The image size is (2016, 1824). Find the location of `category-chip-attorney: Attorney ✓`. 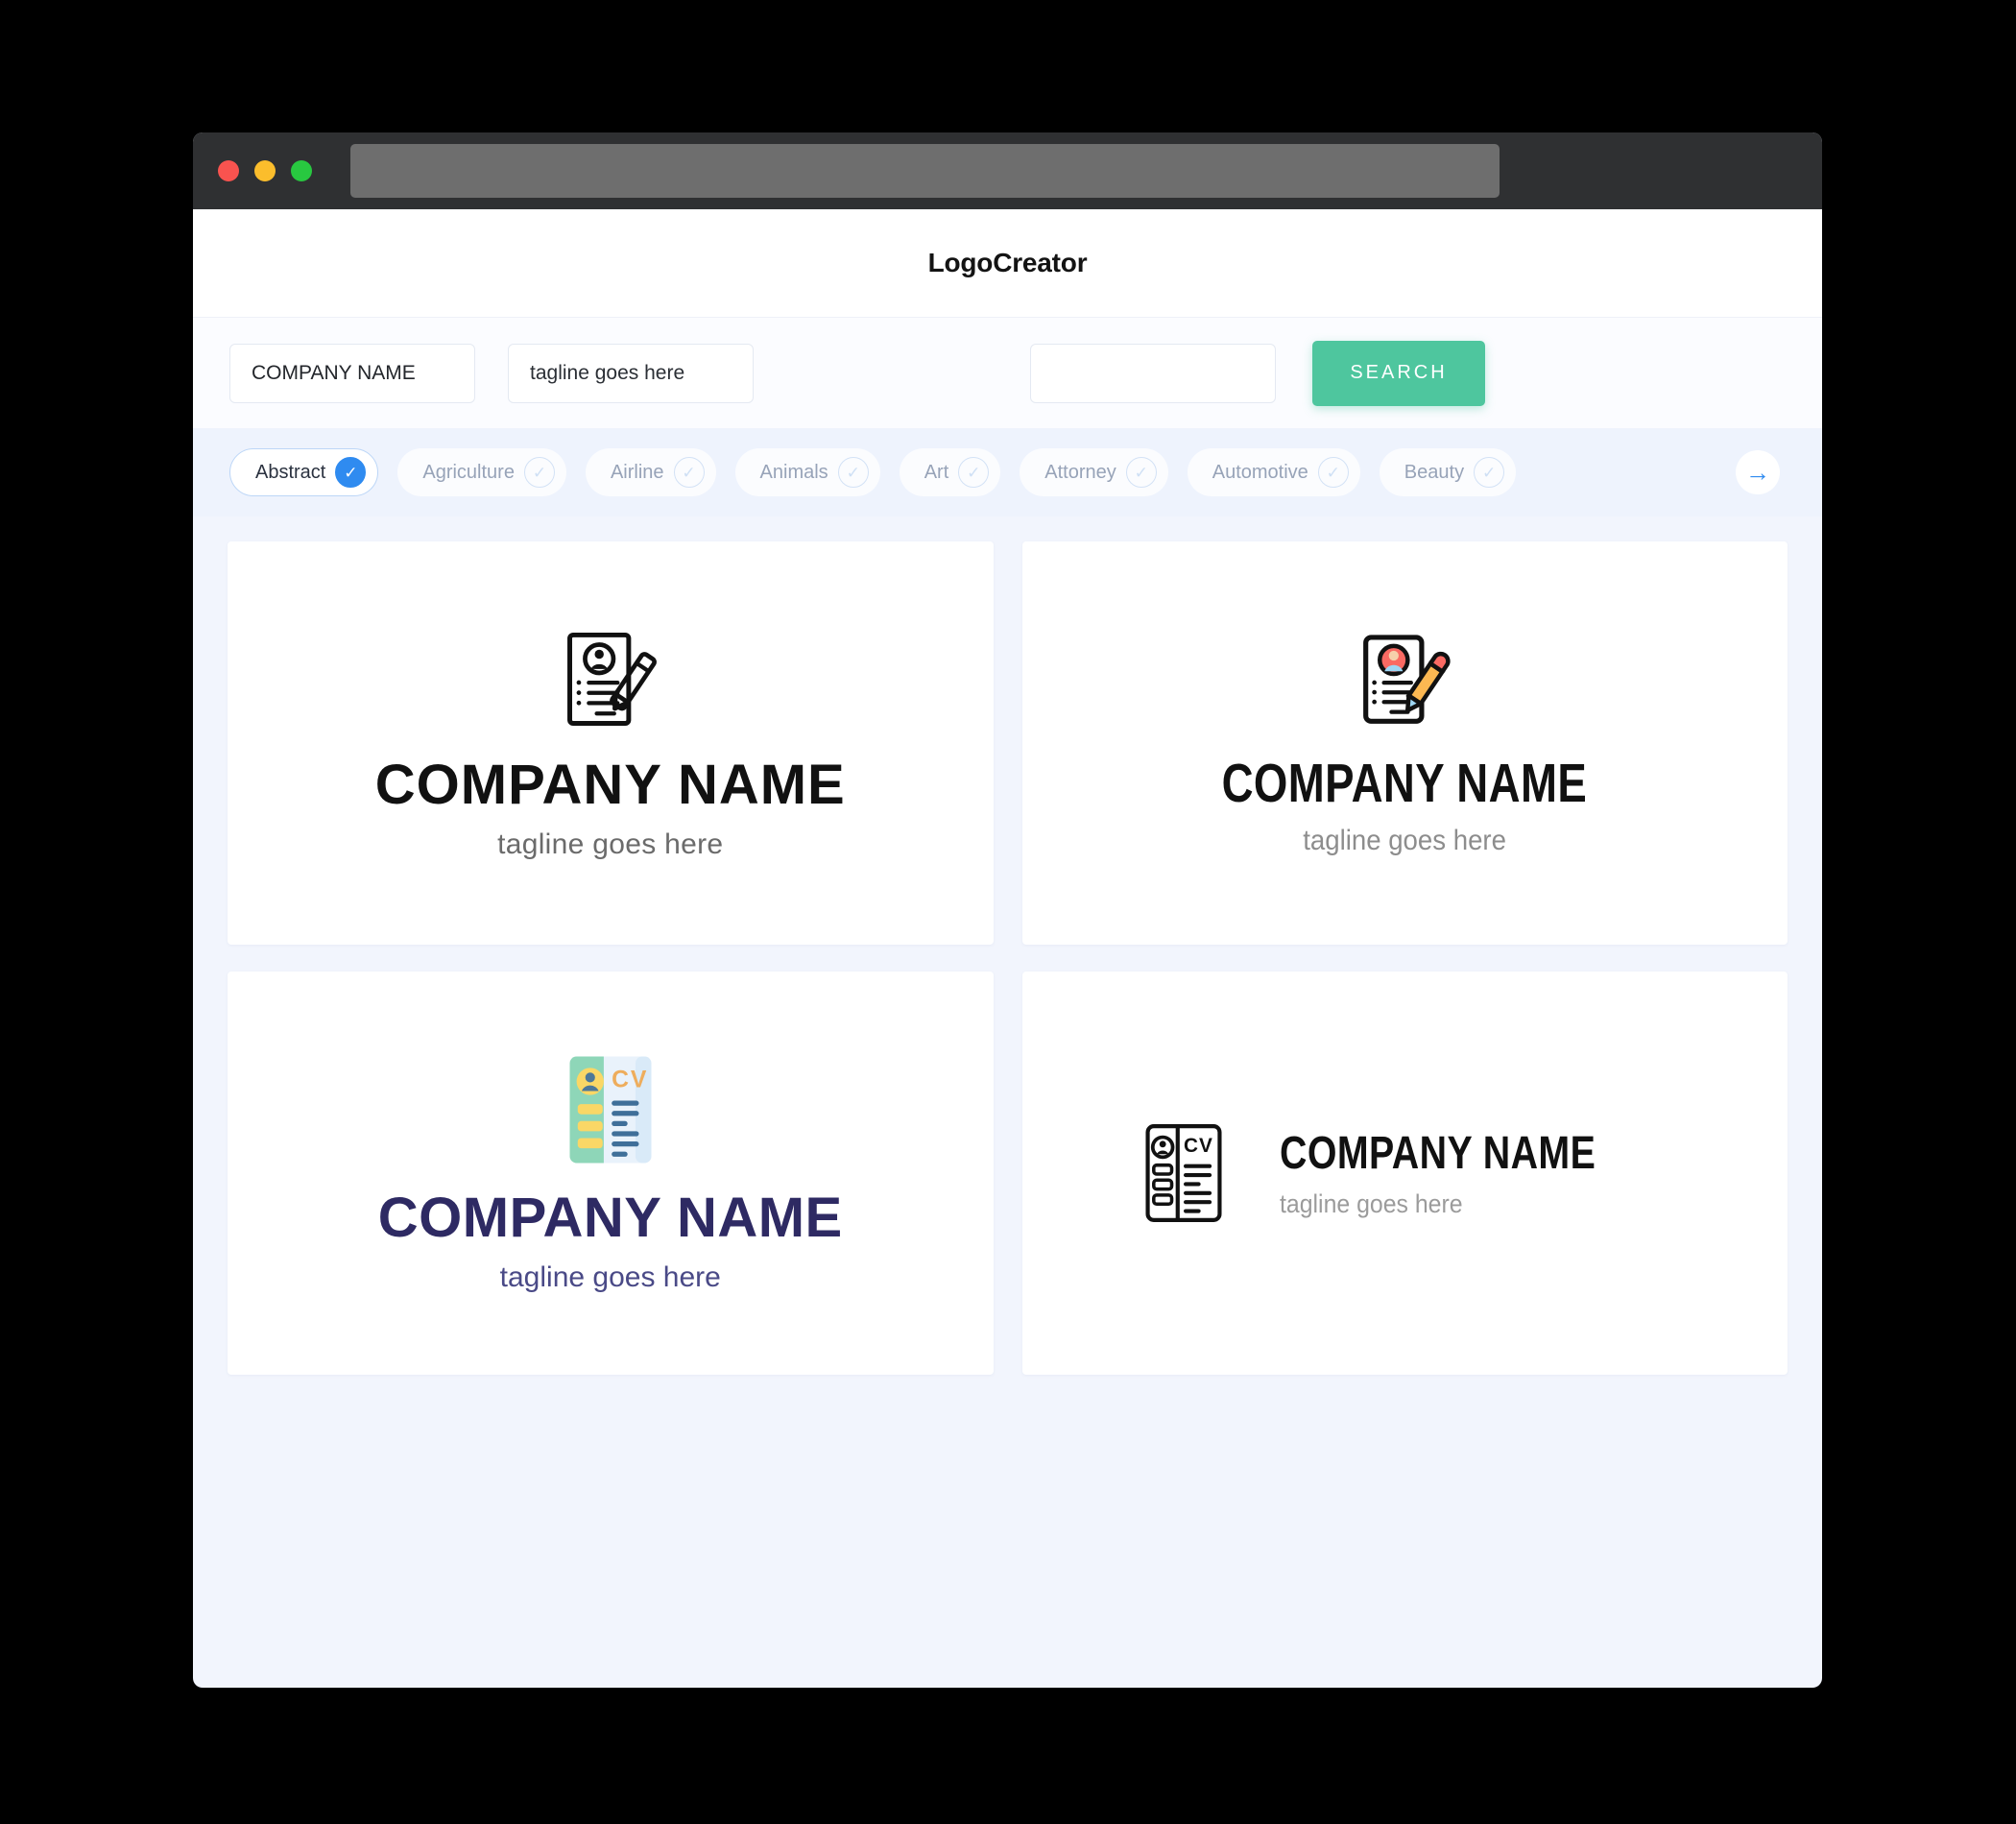

category-chip-attorney: Attorney ✓ is located at coordinates (1094, 472).